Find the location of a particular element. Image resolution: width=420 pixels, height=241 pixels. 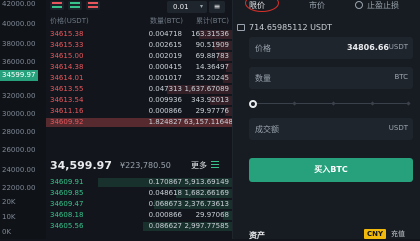

bid-qty: 0.000866 is located at coordinates (165, 215).